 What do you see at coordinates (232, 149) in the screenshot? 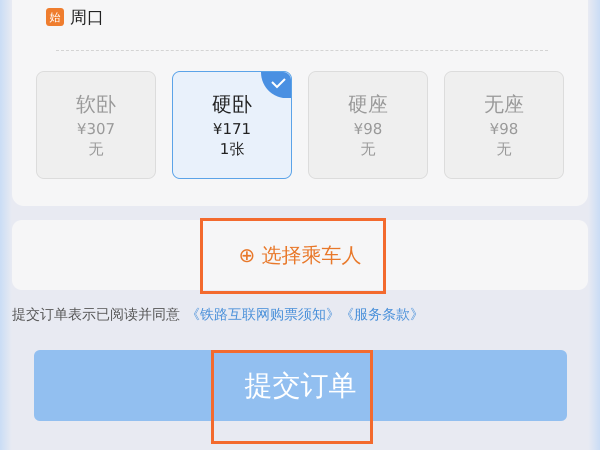
I see `seat-availability: 1张` at bounding box center [232, 149].